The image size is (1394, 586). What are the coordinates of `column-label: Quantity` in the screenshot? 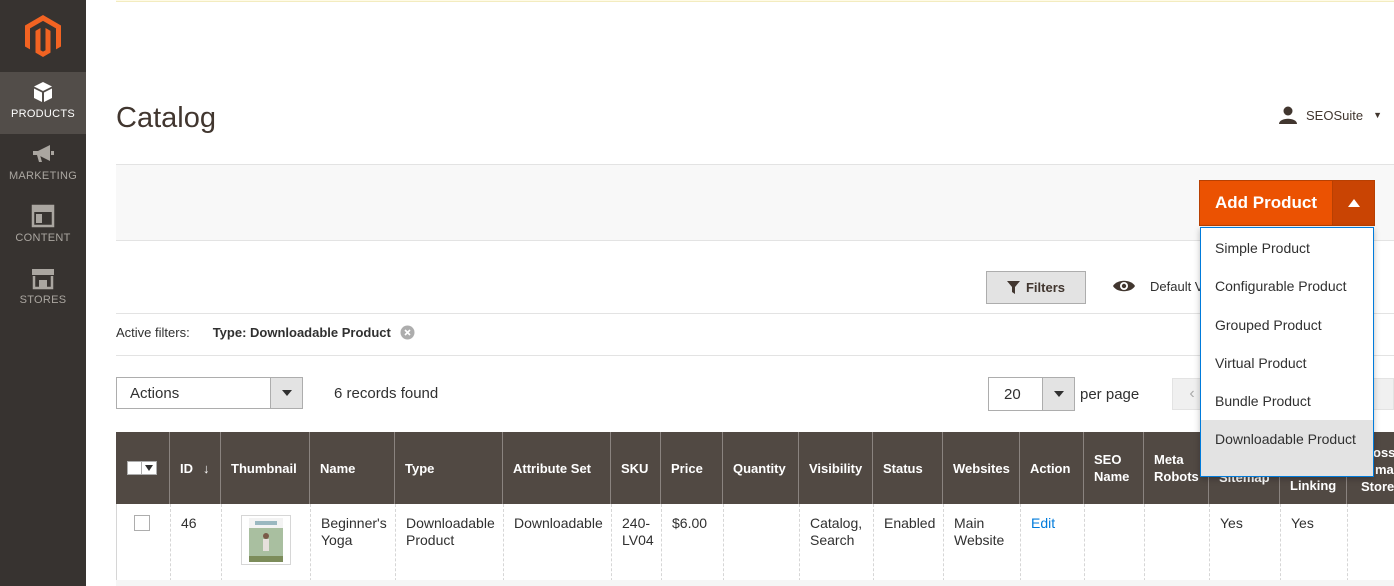 It's located at (759, 468).